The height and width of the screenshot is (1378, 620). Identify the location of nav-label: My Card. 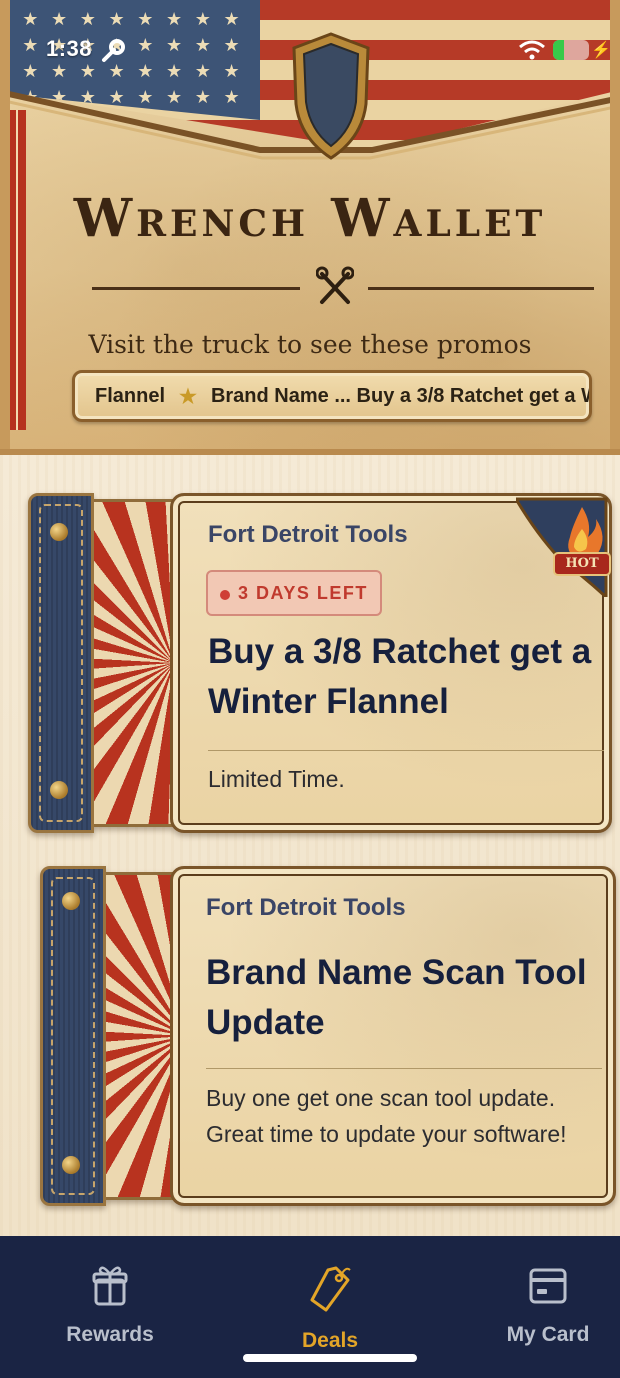
(548, 1334).